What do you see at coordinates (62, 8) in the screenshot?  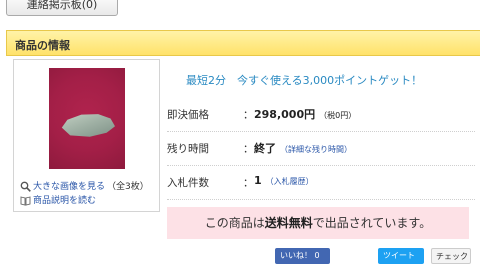 I see `contact-board-button: 連絡掲示板(0)` at bounding box center [62, 8].